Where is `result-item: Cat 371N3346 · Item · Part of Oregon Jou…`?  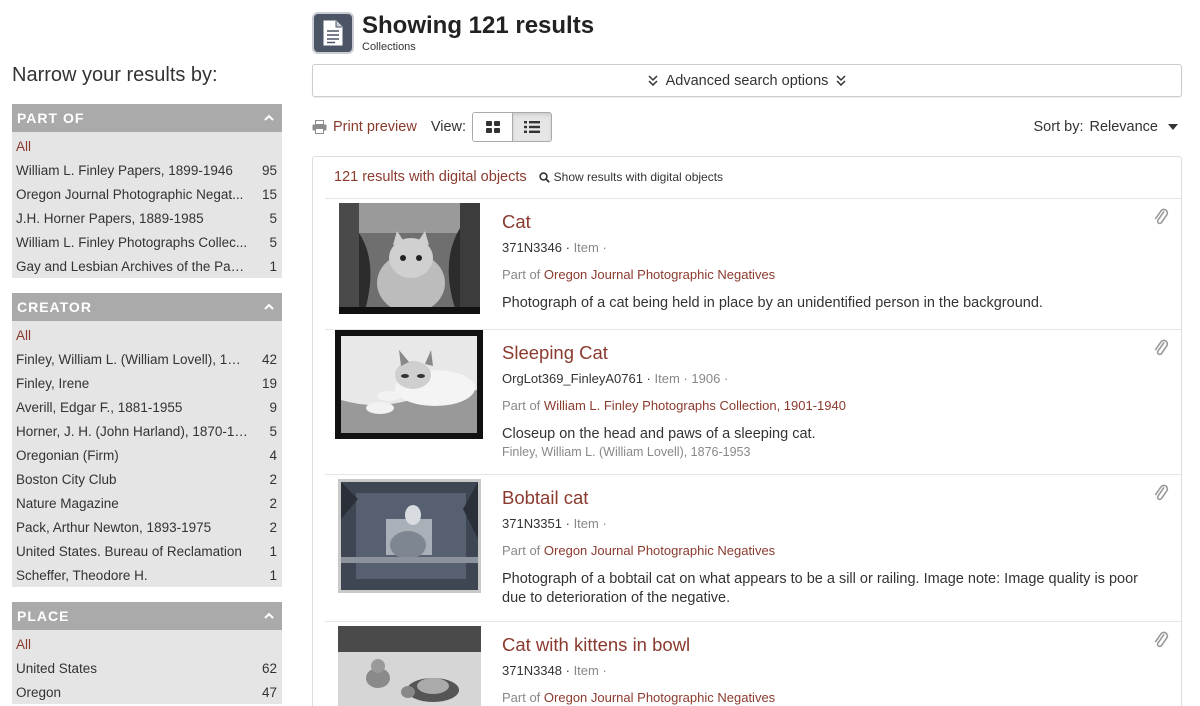 result-item: Cat 371N3346 · Item · Part of Oregon Jou… is located at coordinates (753, 263).